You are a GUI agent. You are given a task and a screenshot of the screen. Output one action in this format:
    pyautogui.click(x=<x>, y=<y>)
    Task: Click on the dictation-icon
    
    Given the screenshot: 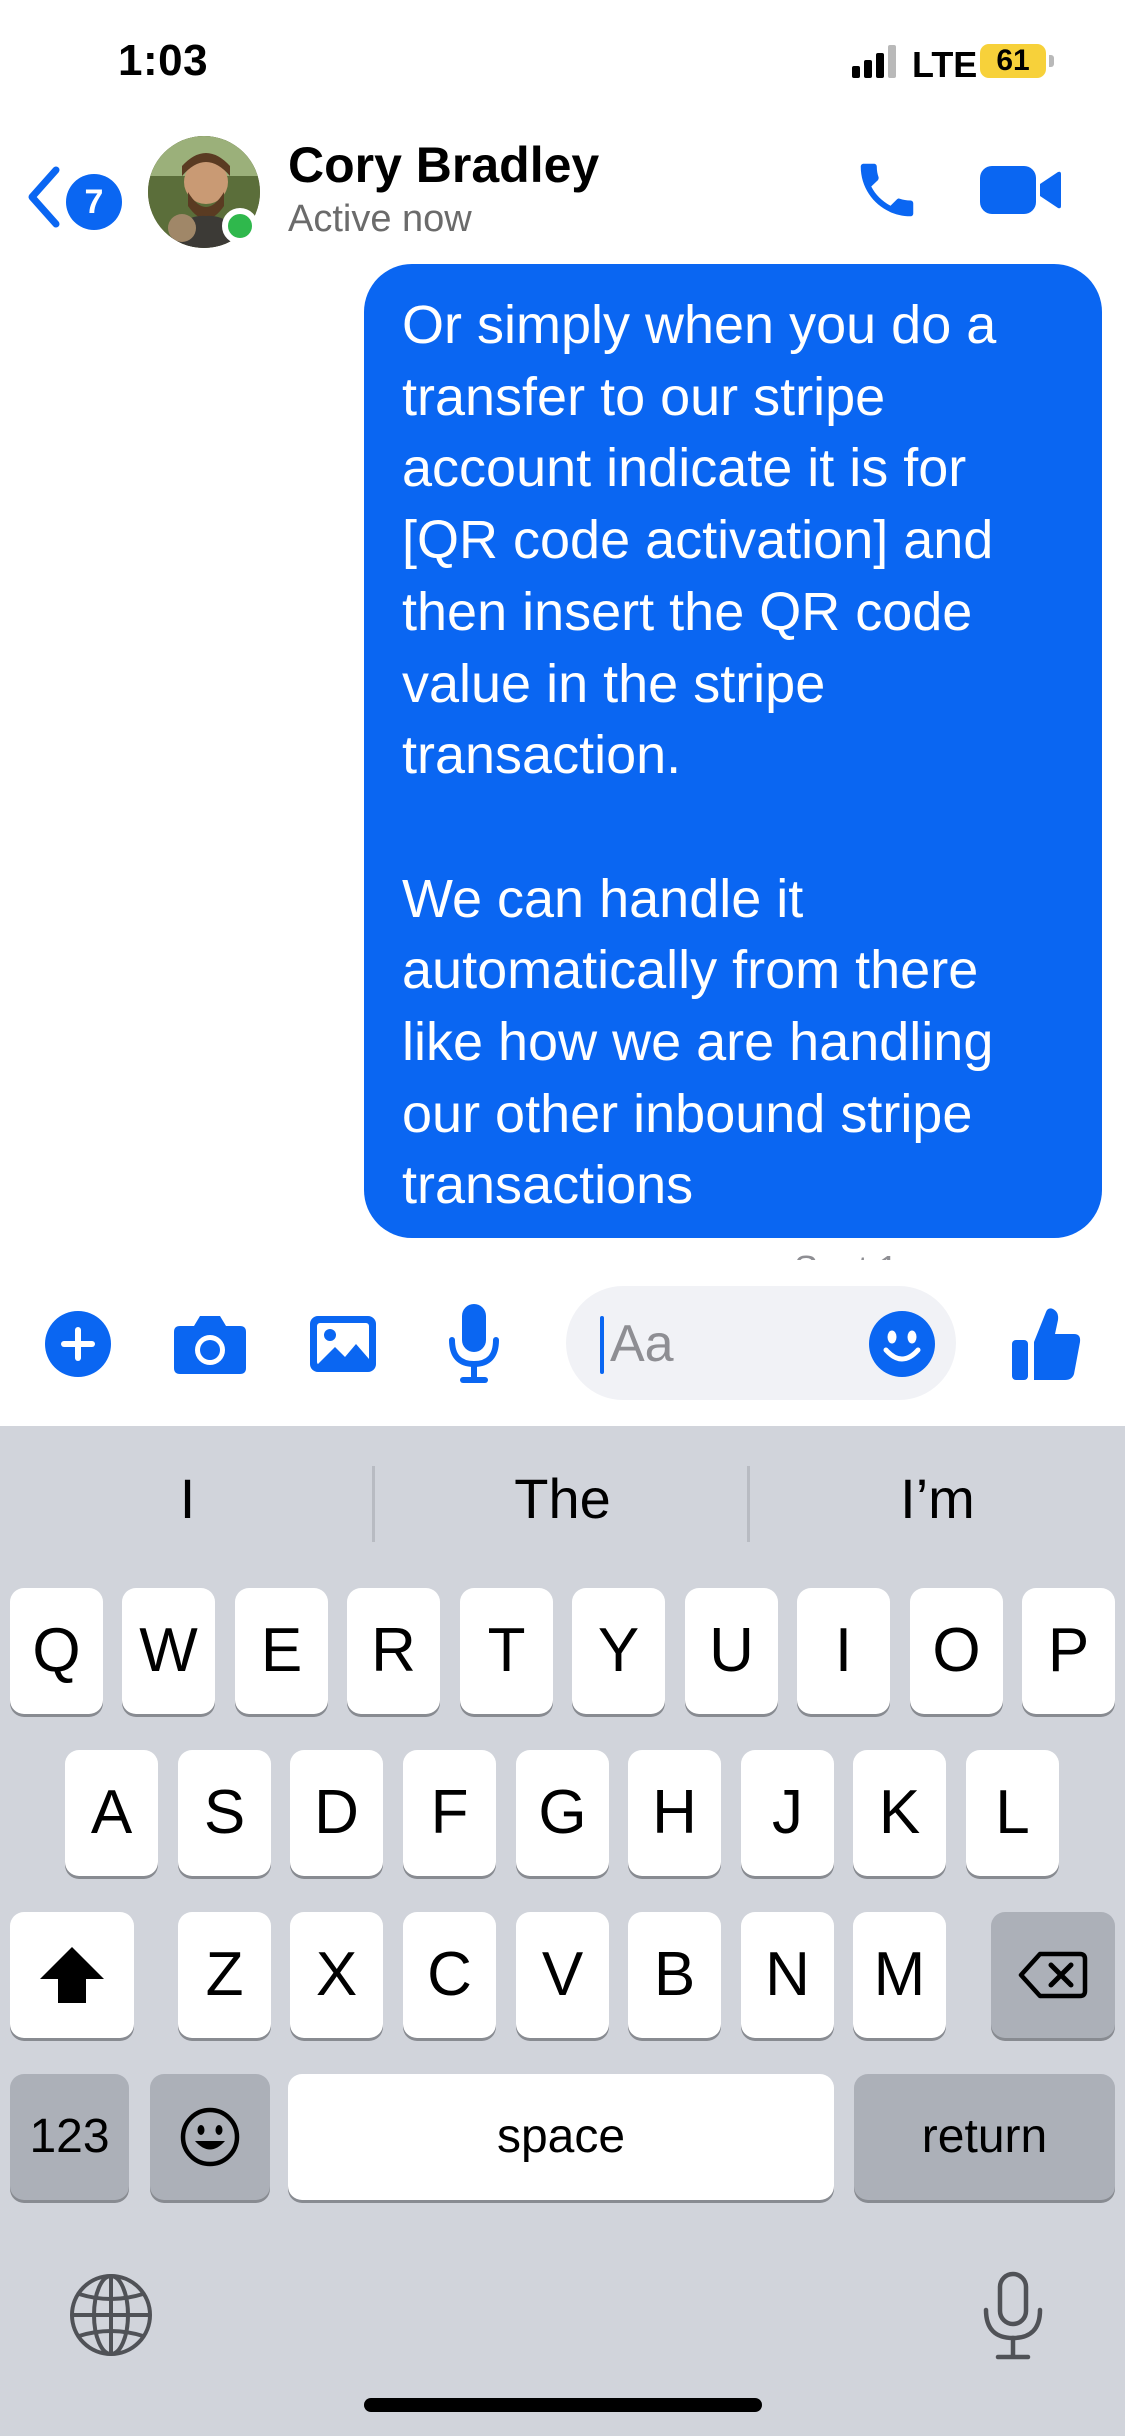 What is the action you would take?
    pyautogui.click(x=1013, y=2315)
    